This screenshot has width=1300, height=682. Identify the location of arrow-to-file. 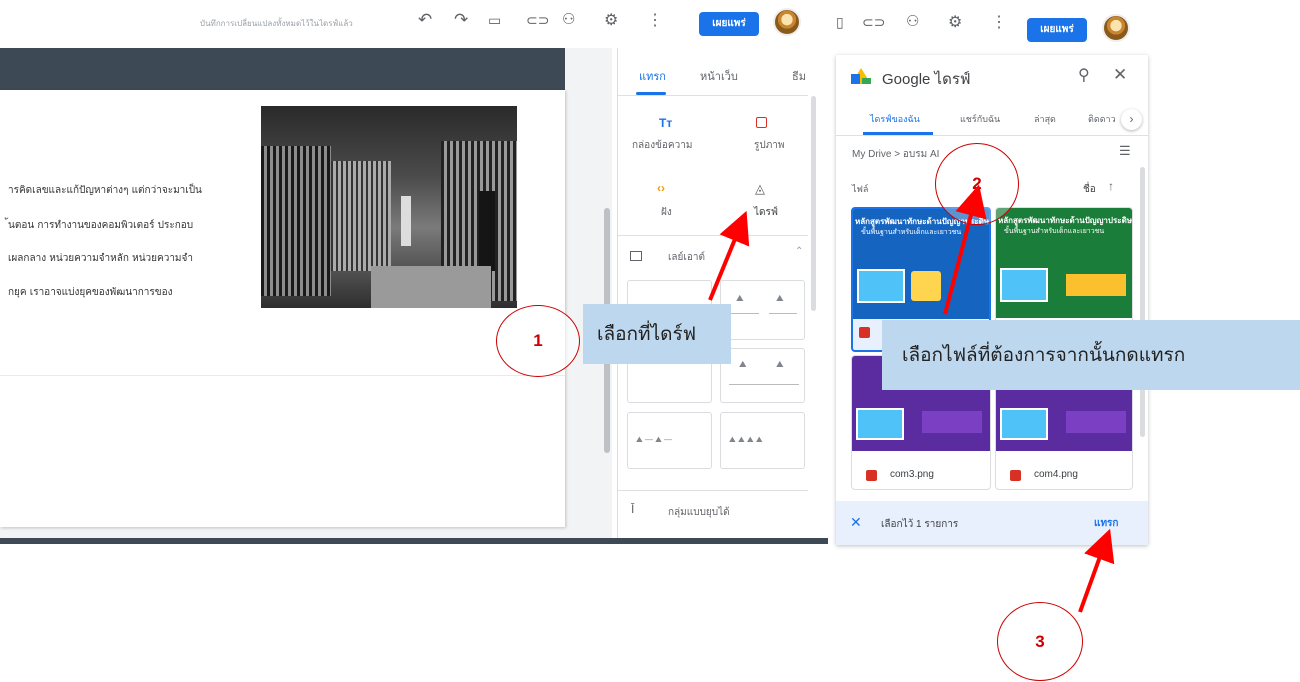
(965, 249).